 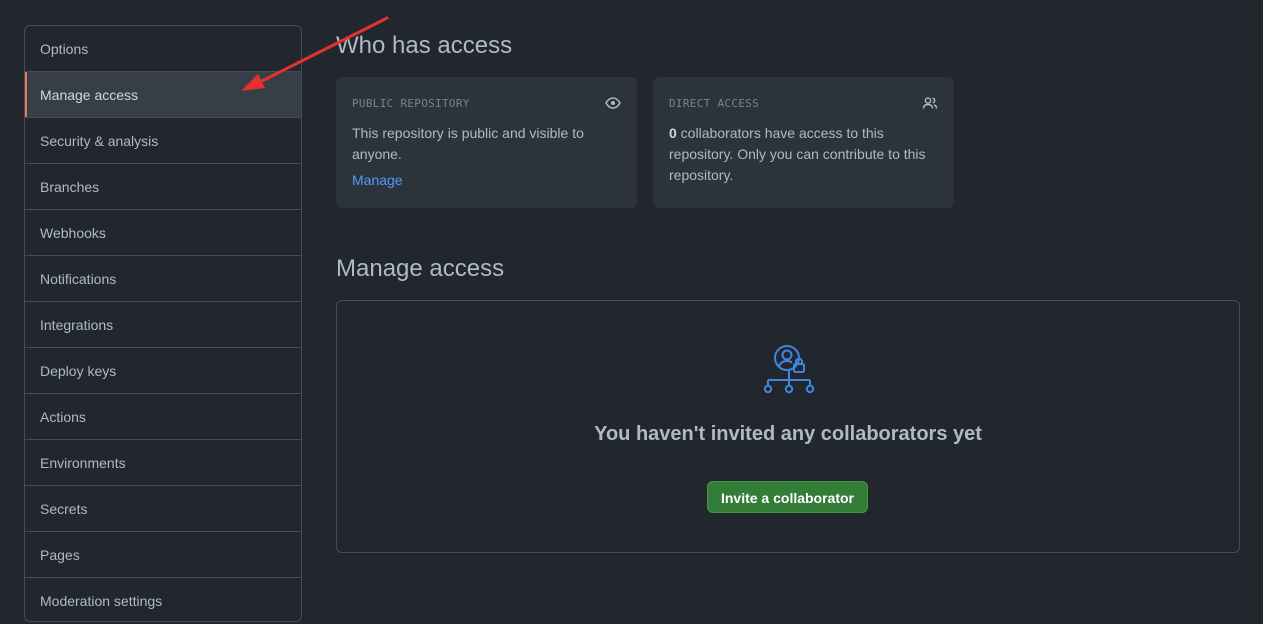 What do you see at coordinates (163, 462) in the screenshot?
I see `sidebar-item-environments: Environments` at bounding box center [163, 462].